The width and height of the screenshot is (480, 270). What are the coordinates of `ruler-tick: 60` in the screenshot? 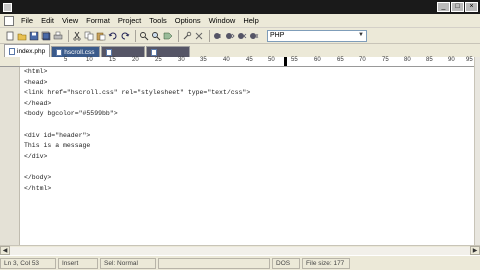 It's located at (317, 60).